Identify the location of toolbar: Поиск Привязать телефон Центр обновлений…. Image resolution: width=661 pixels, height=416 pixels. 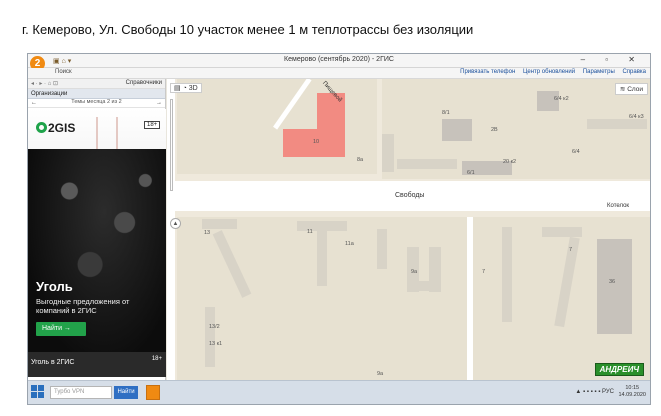
(339, 73).